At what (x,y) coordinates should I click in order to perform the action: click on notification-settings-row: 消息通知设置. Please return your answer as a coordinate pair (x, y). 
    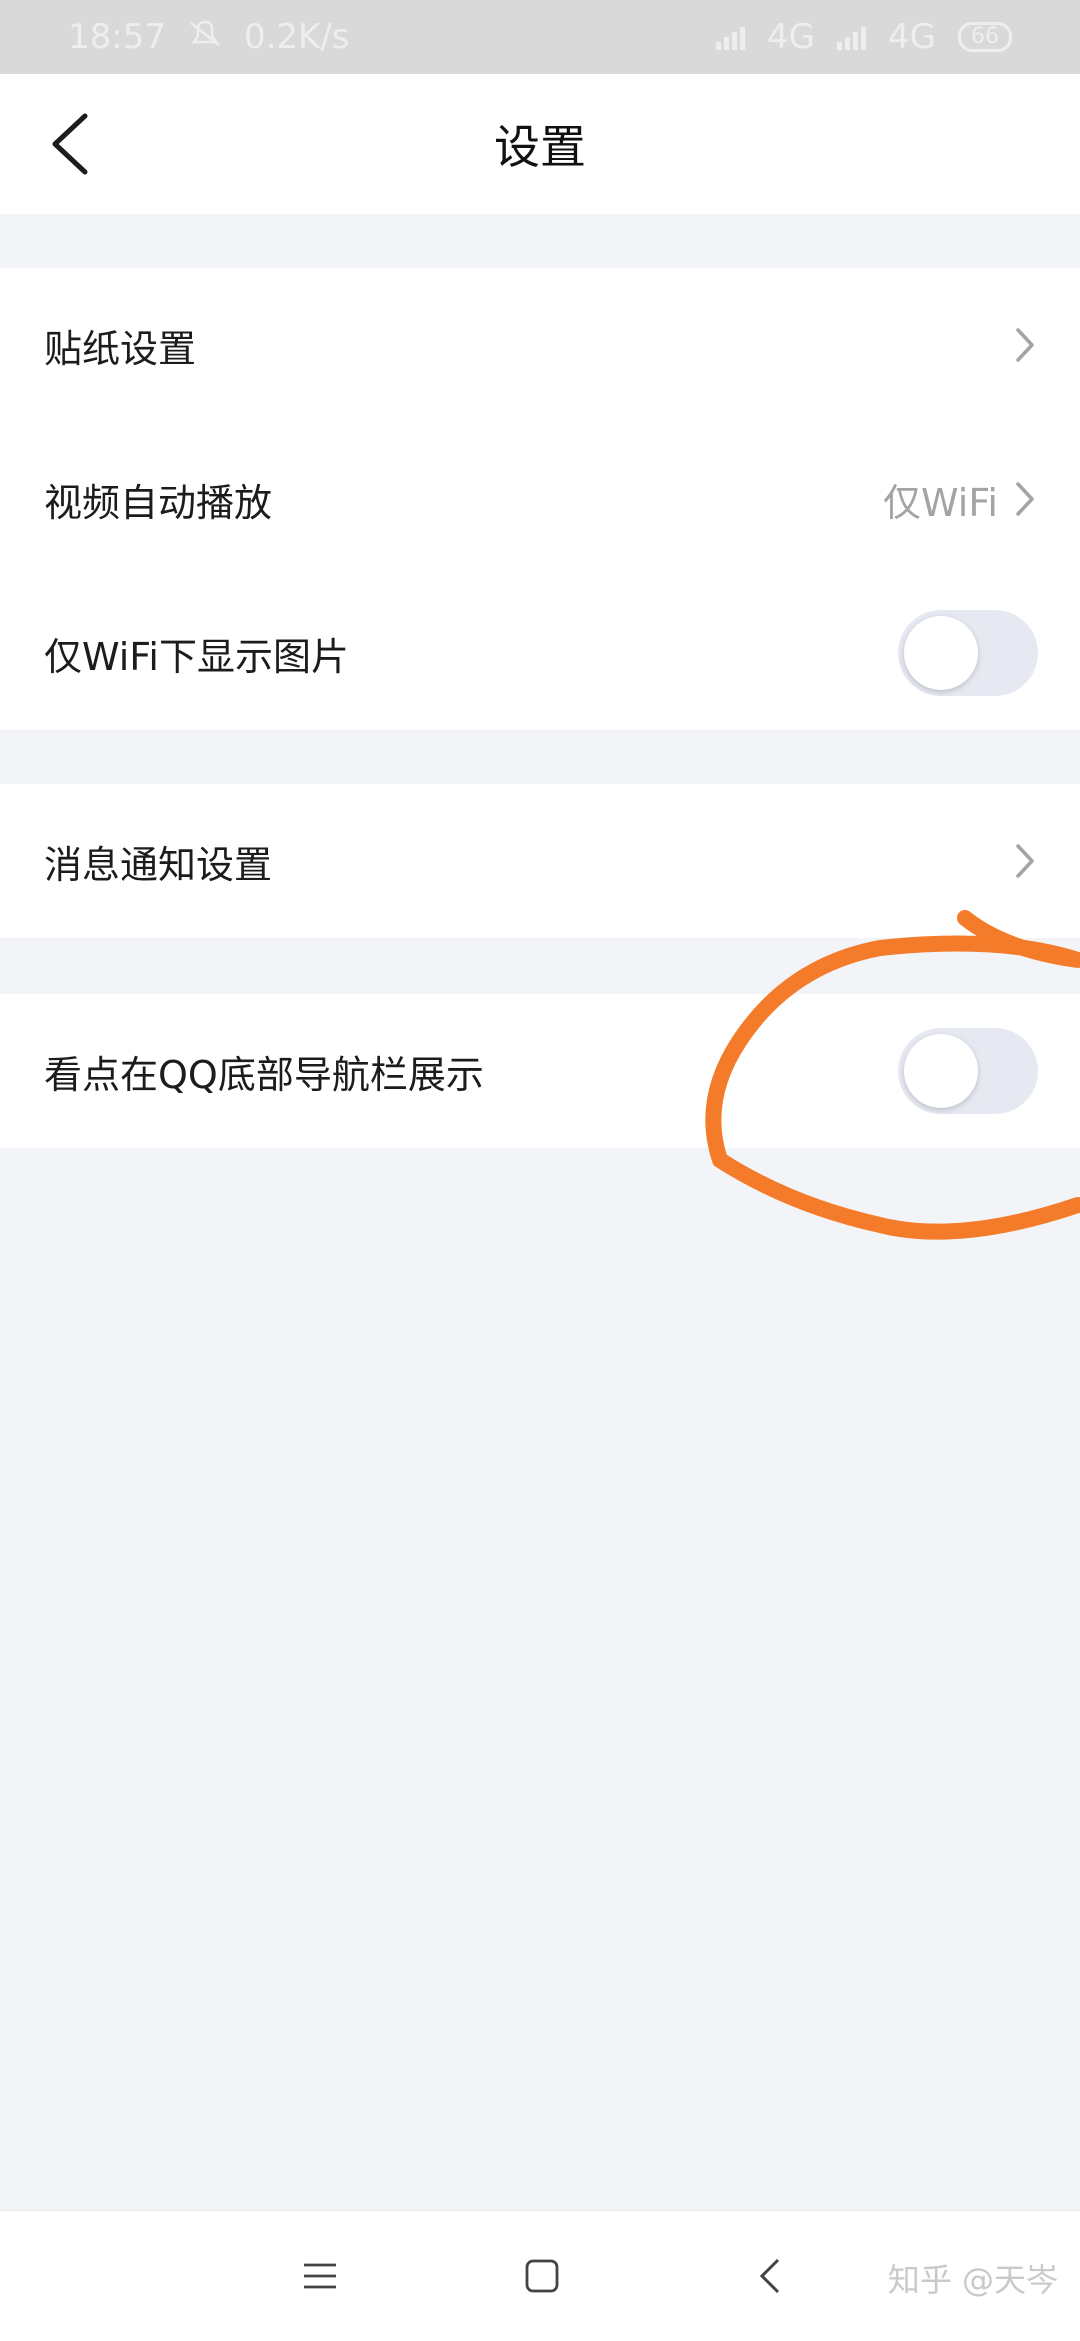
    Looking at the image, I should click on (540, 861).